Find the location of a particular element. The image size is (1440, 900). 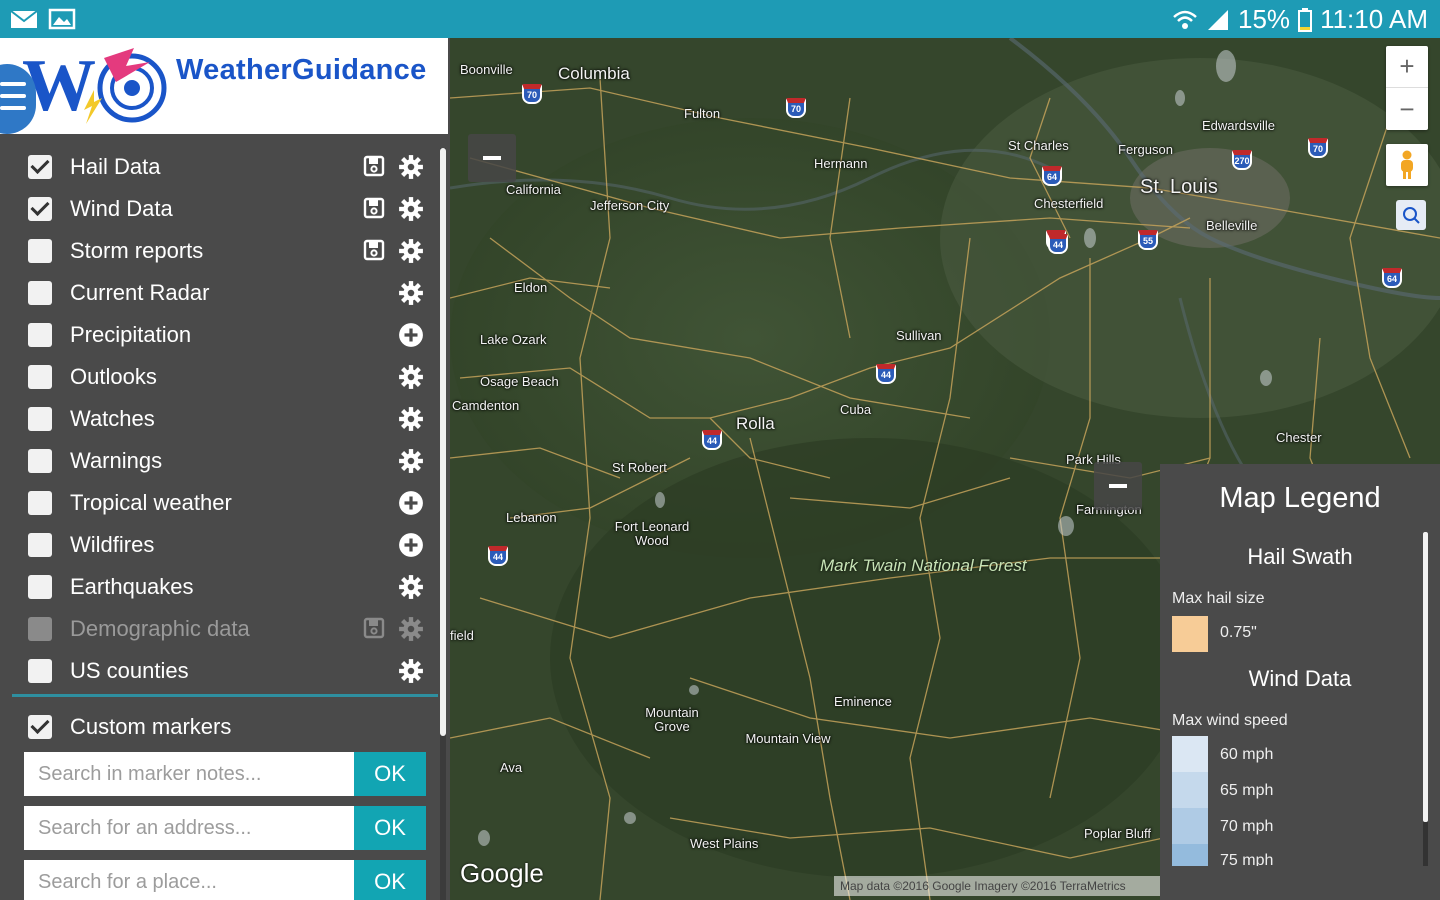

city-label: Poplar Bluff is located at coordinates (1117, 833).